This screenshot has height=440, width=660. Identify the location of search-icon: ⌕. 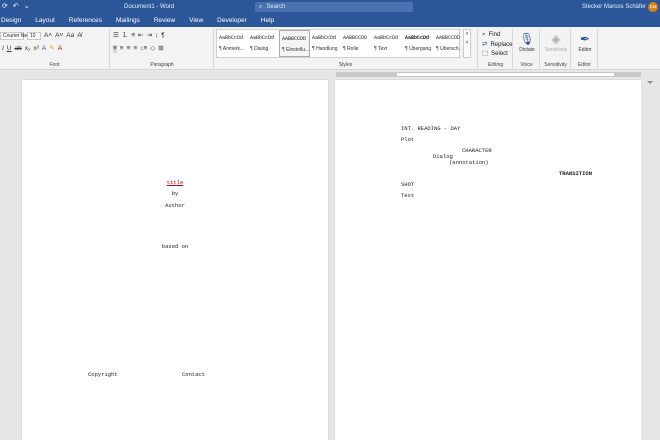
(261, 6).